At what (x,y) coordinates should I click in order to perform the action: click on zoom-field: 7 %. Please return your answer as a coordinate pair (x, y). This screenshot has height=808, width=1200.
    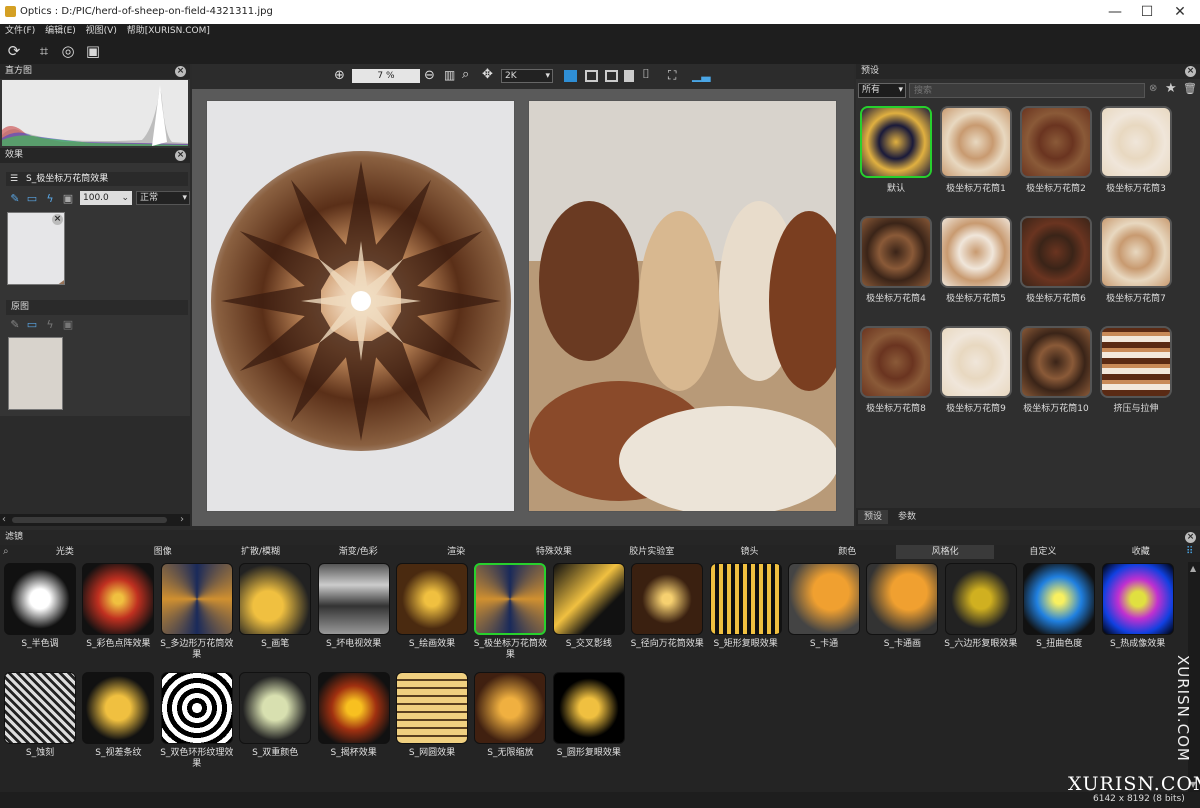
    Looking at the image, I should click on (386, 76).